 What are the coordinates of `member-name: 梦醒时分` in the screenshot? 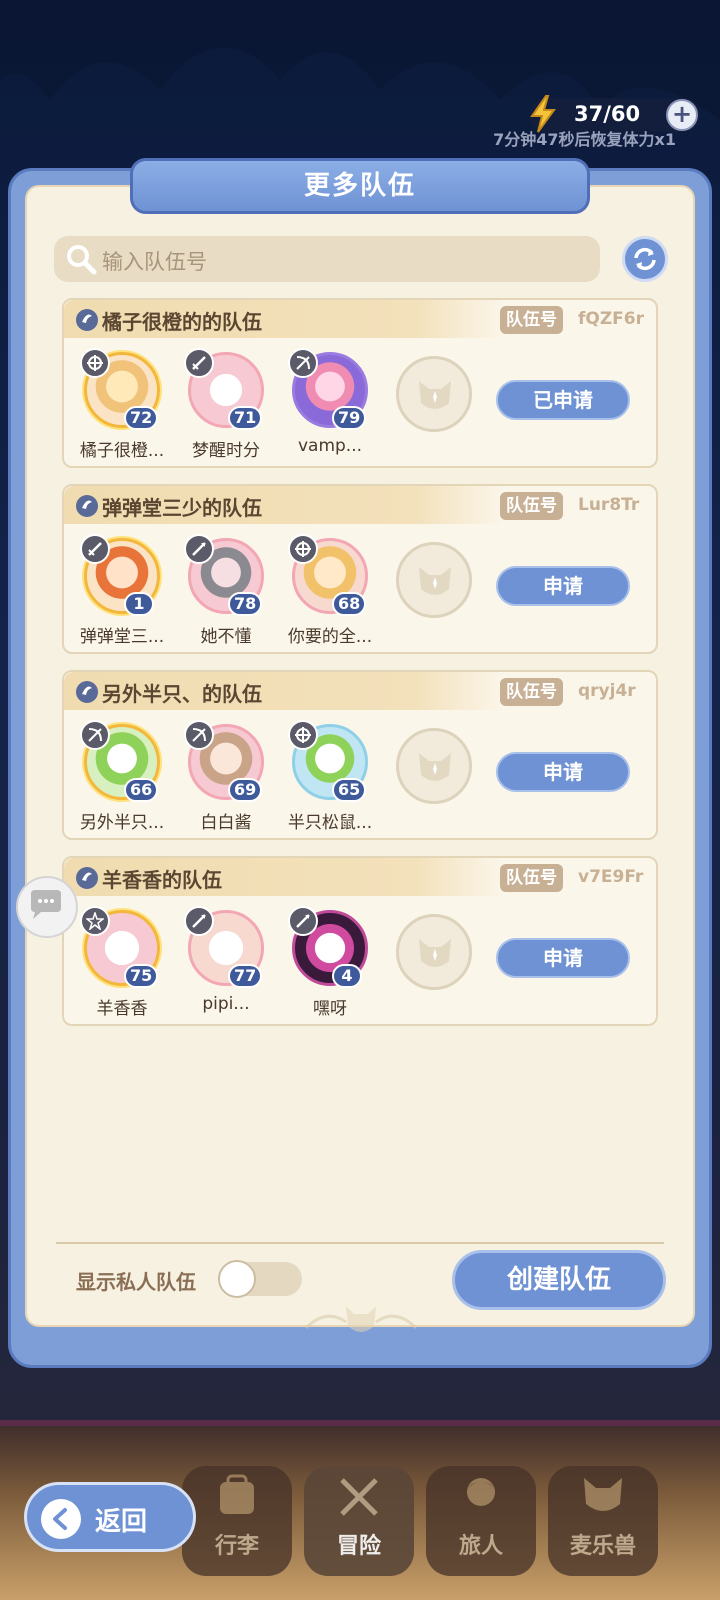 It's located at (226, 451).